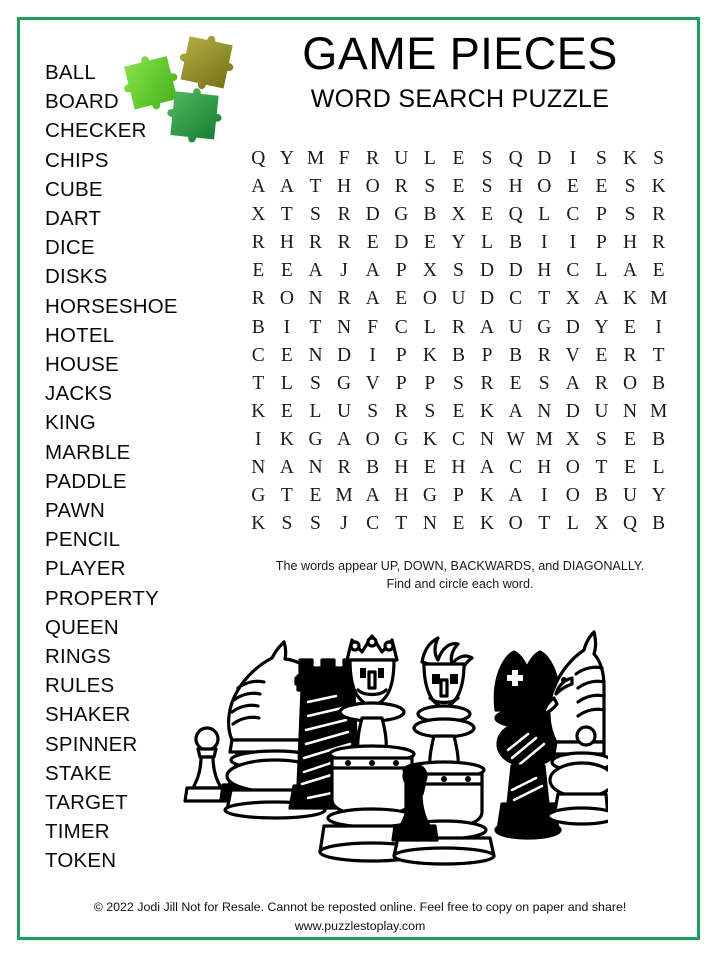 The image size is (720, 960). Describe the element at coordinates (372, 328) in the screenshot. I see `grid-cell-r7-c5: F` at that location.